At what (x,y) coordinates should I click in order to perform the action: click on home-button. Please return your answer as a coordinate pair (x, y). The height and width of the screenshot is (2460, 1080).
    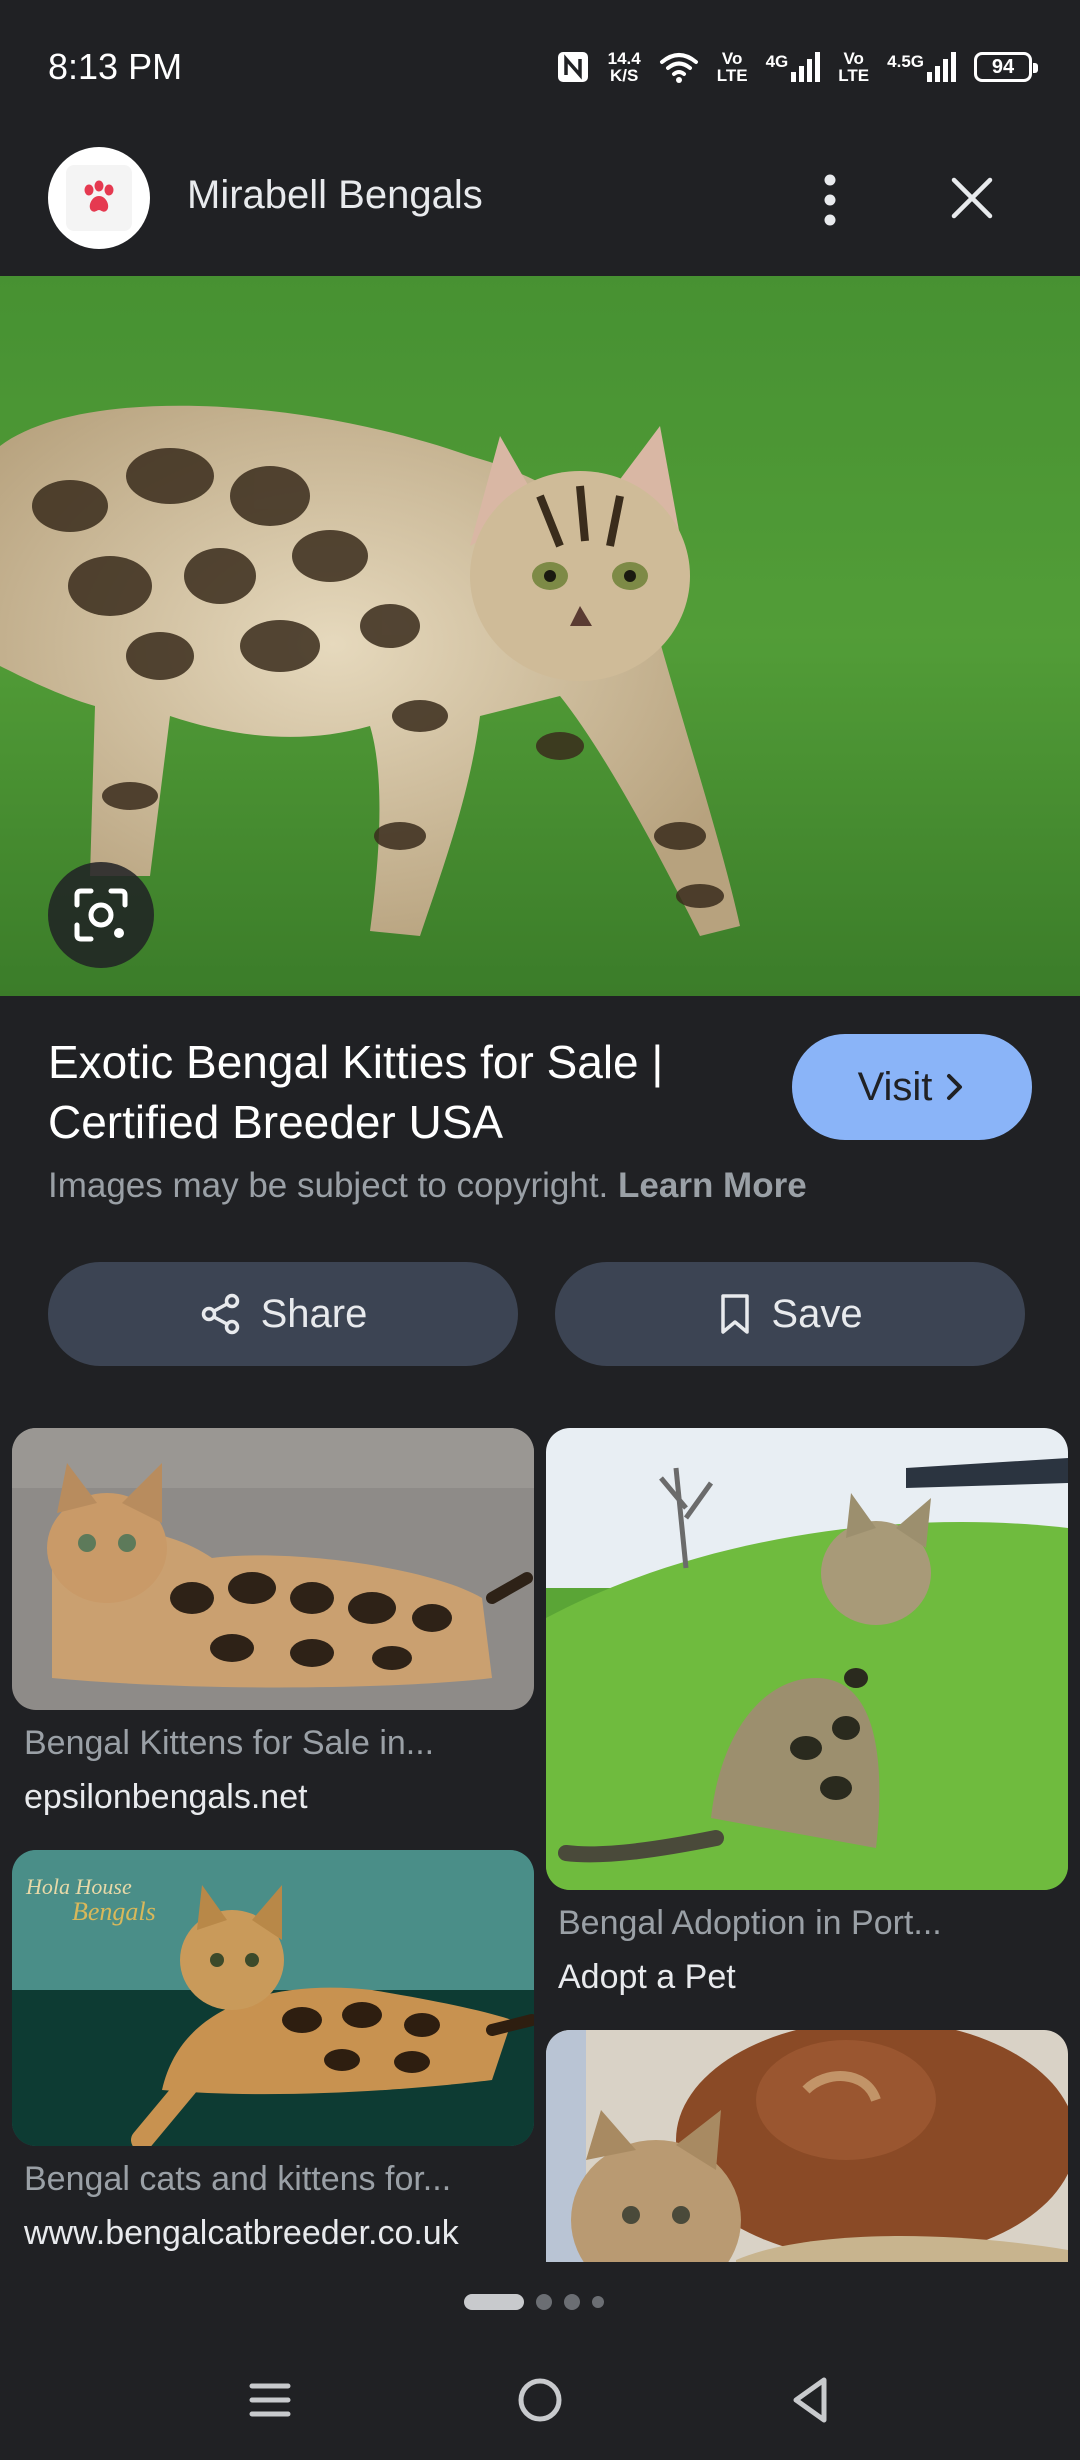
    Looking at the image, I should click on (540, 2400).